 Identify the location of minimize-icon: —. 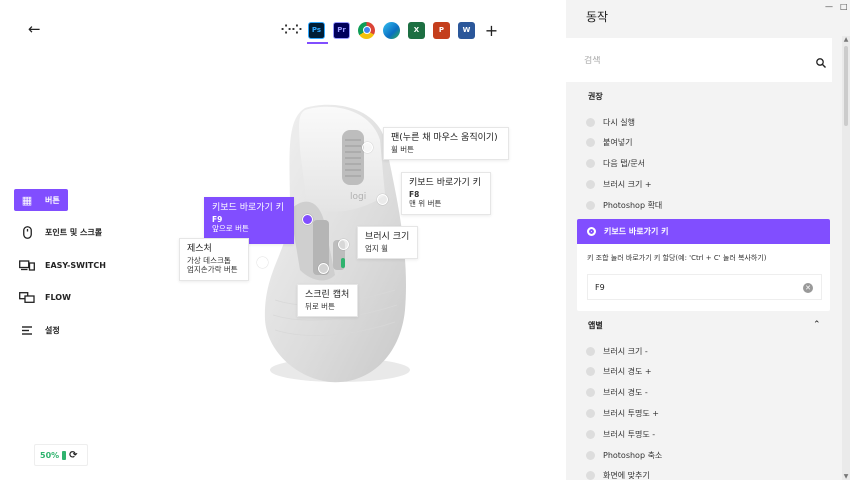
(829, 6).